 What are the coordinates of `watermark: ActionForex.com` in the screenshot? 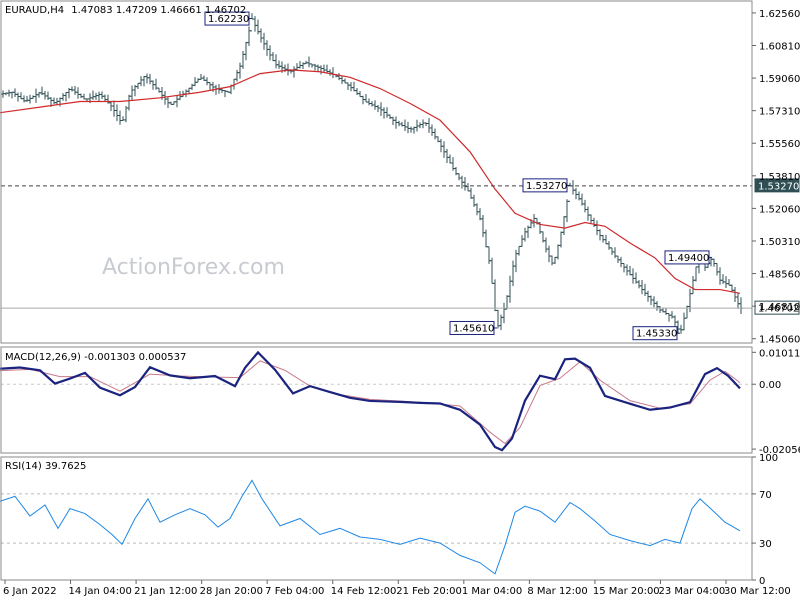 It's located at (193, 267).